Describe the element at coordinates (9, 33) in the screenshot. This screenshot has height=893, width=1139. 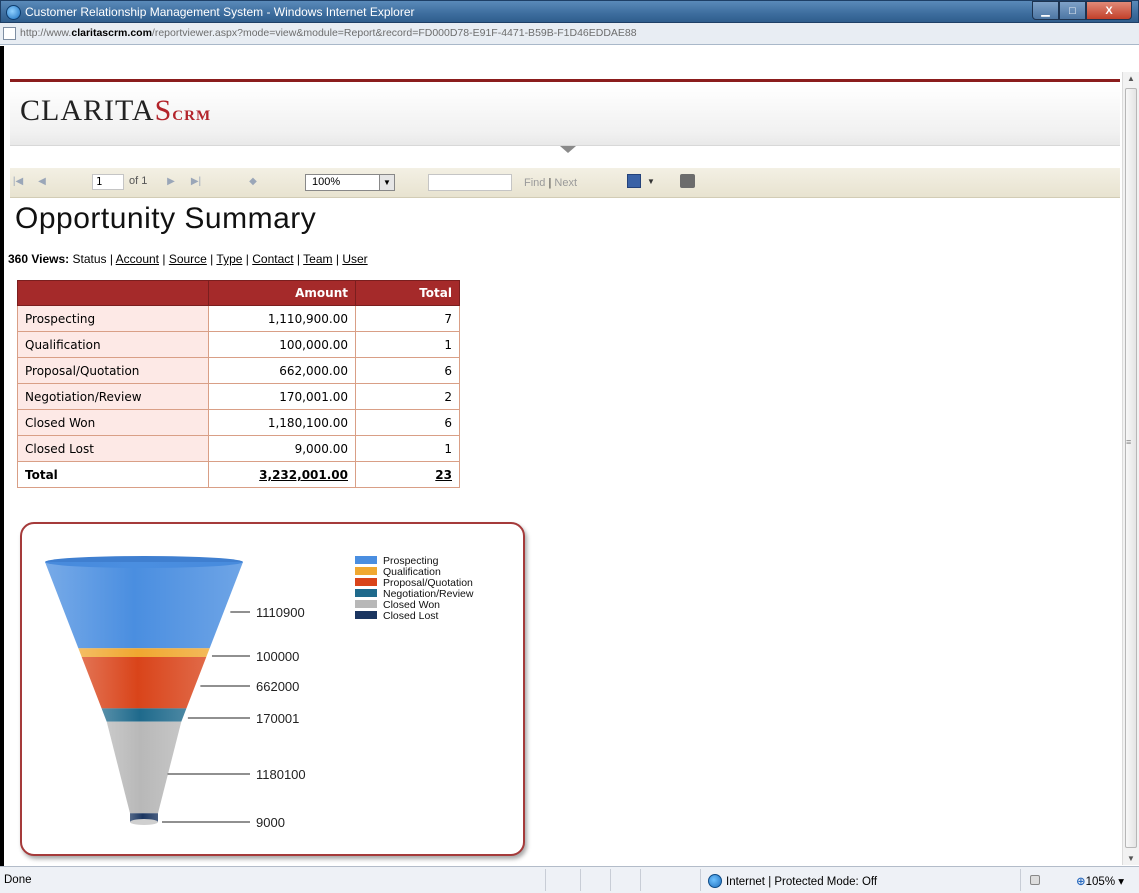
I see `page-icon` at that location.